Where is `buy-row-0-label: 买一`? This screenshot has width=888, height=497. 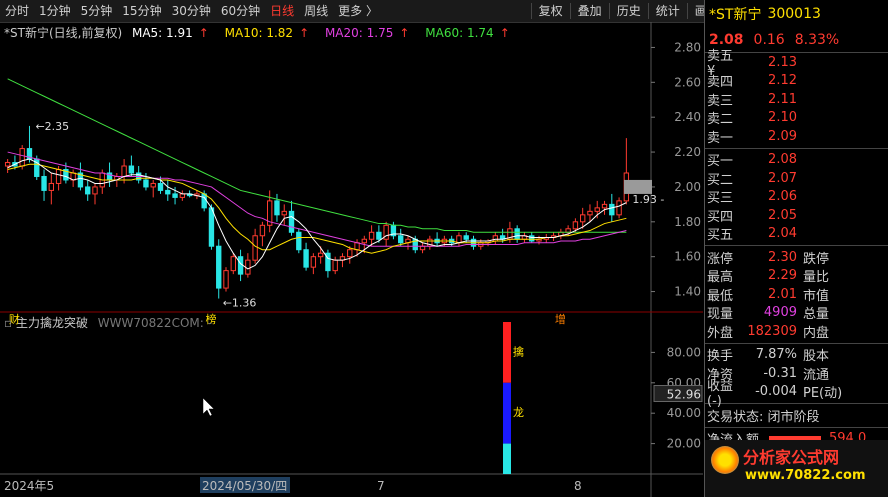 buy-row-0-label: 买一 is located at coordinates (720, 162).